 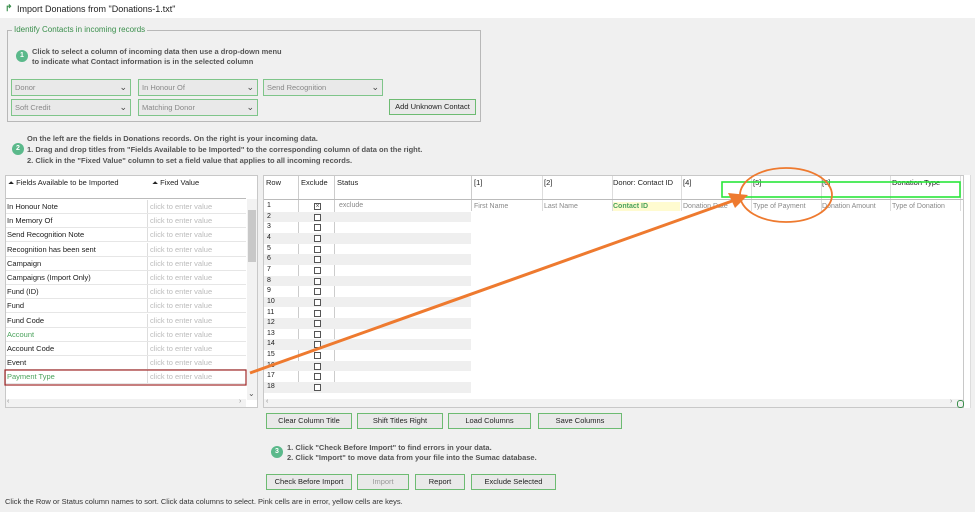 I want to click on type-of-payment-circle, so click(x=786, y=195).